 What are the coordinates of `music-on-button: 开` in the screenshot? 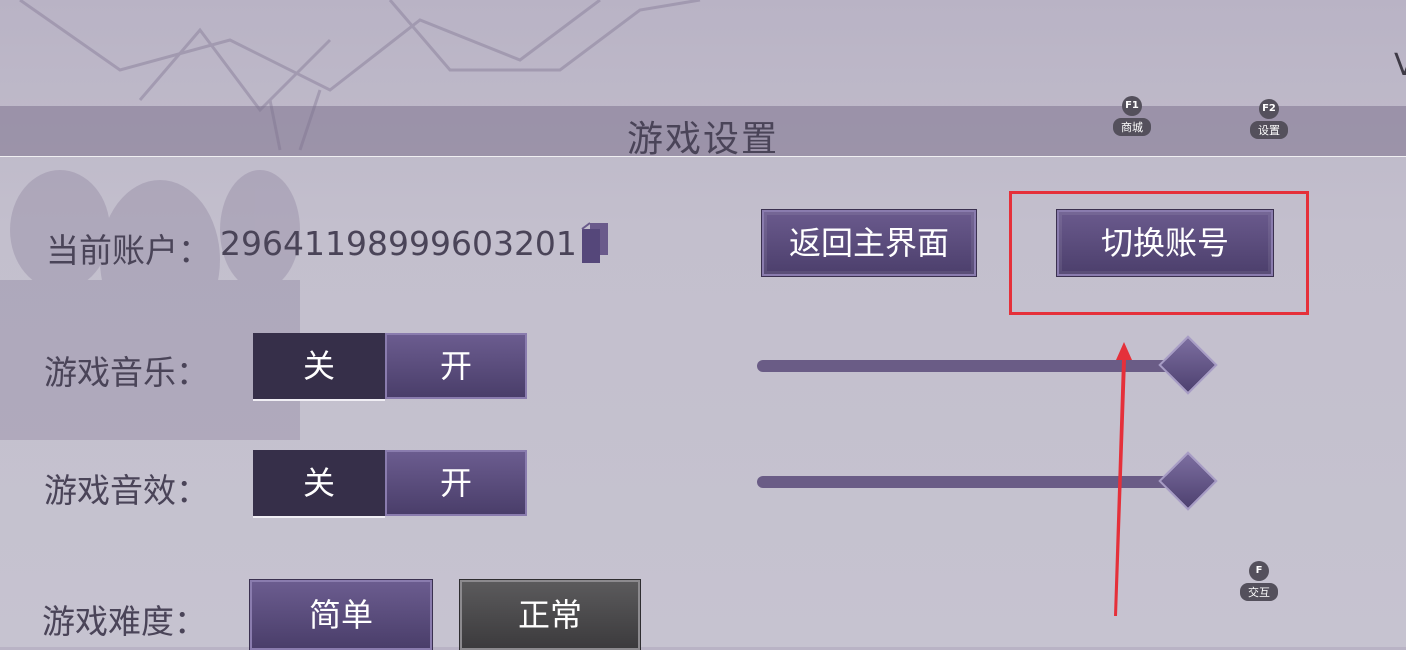 It's located at (456, 366).